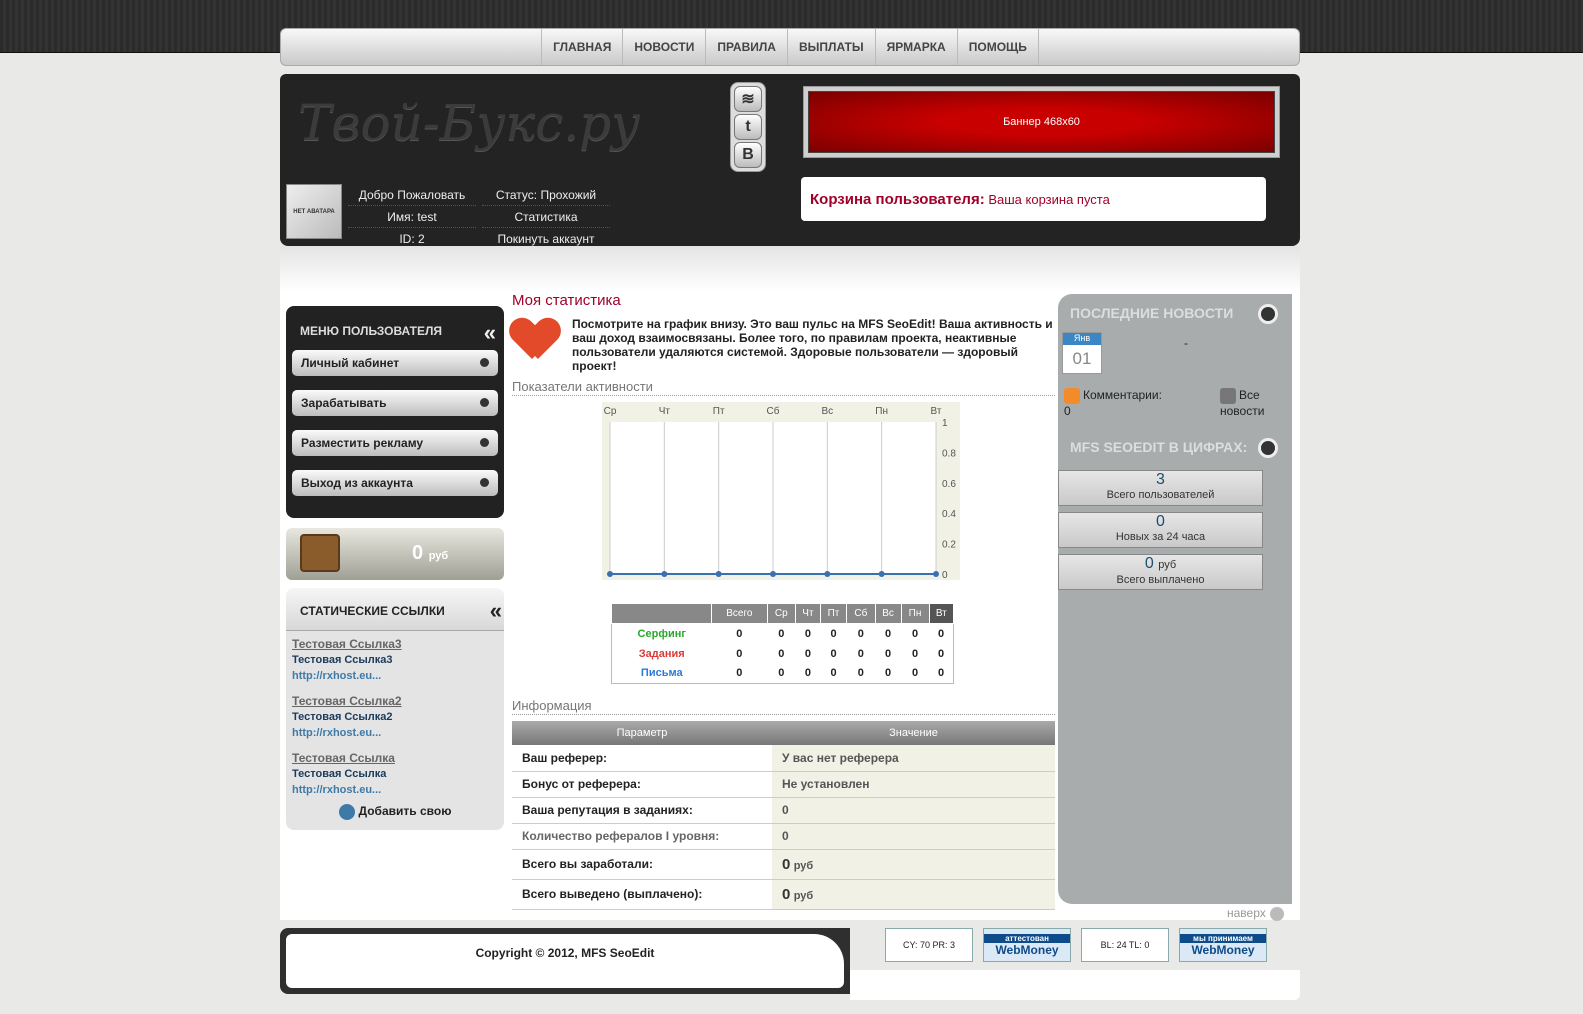 The image size is (1583, 1014). What do you see at coordinates (395, 363) in the screenshot?
I see `menu-item-cabinet: Личный кабинет` at bounding box center [395, 363].